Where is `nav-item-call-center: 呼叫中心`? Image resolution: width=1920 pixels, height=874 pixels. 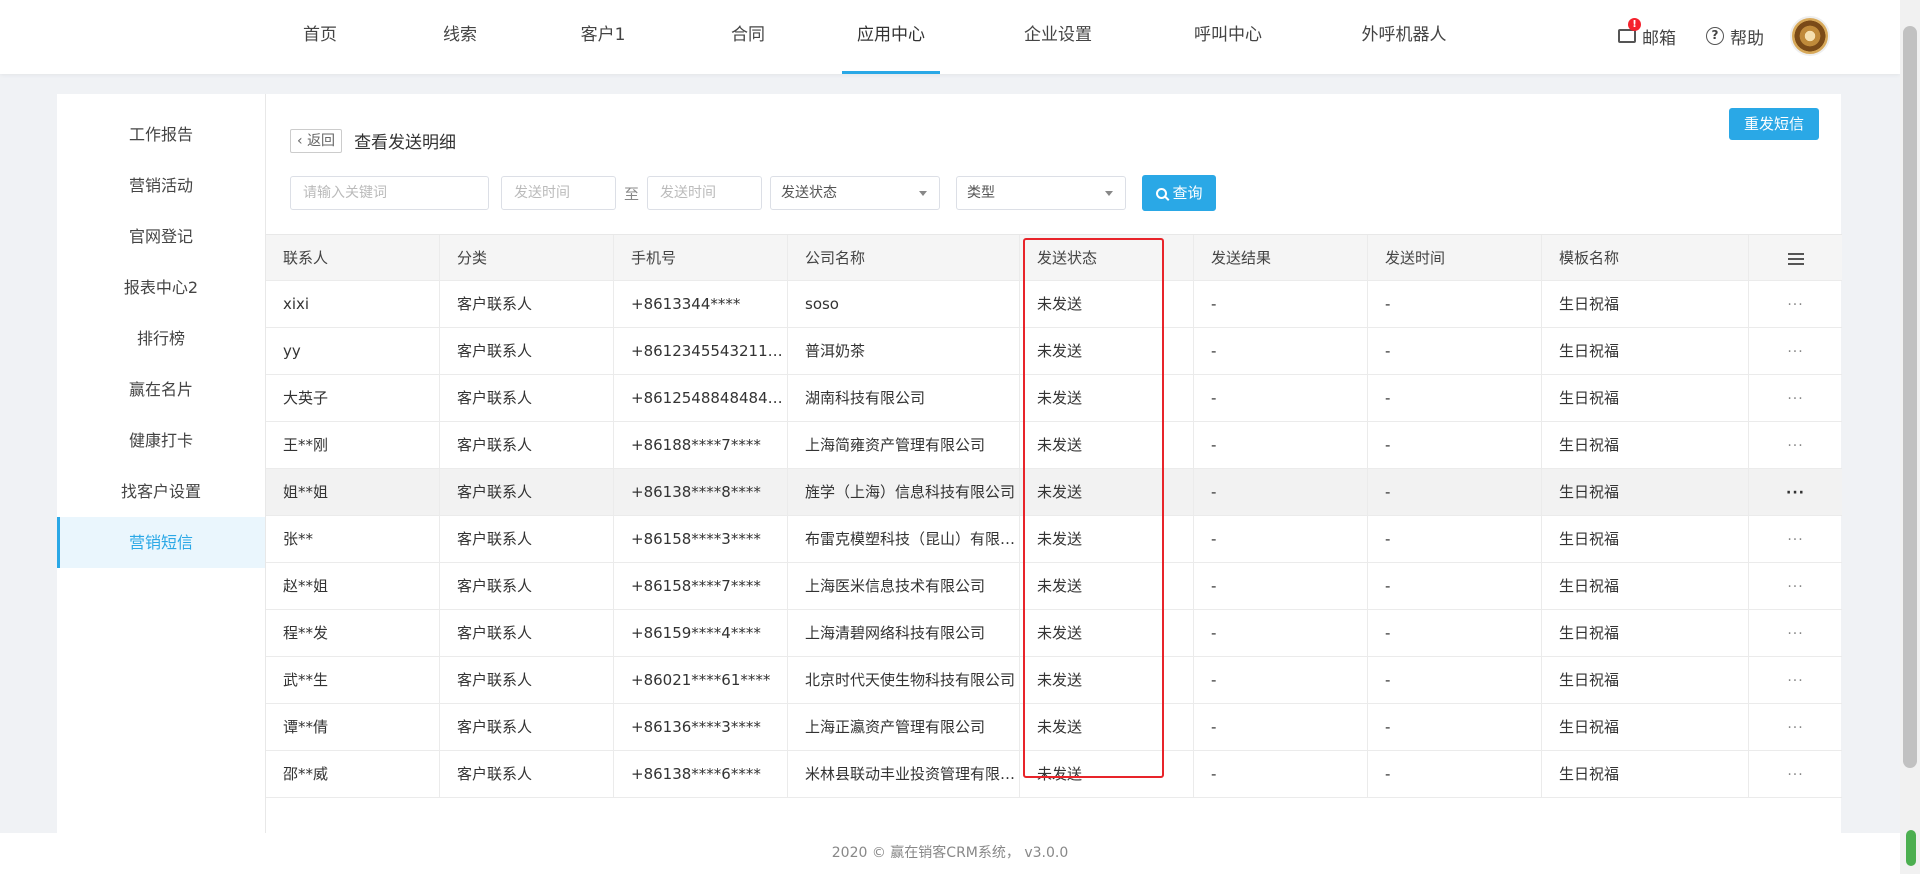 nav-item-call-center: 呼叫中心 is located at coordinates (1228, 37).